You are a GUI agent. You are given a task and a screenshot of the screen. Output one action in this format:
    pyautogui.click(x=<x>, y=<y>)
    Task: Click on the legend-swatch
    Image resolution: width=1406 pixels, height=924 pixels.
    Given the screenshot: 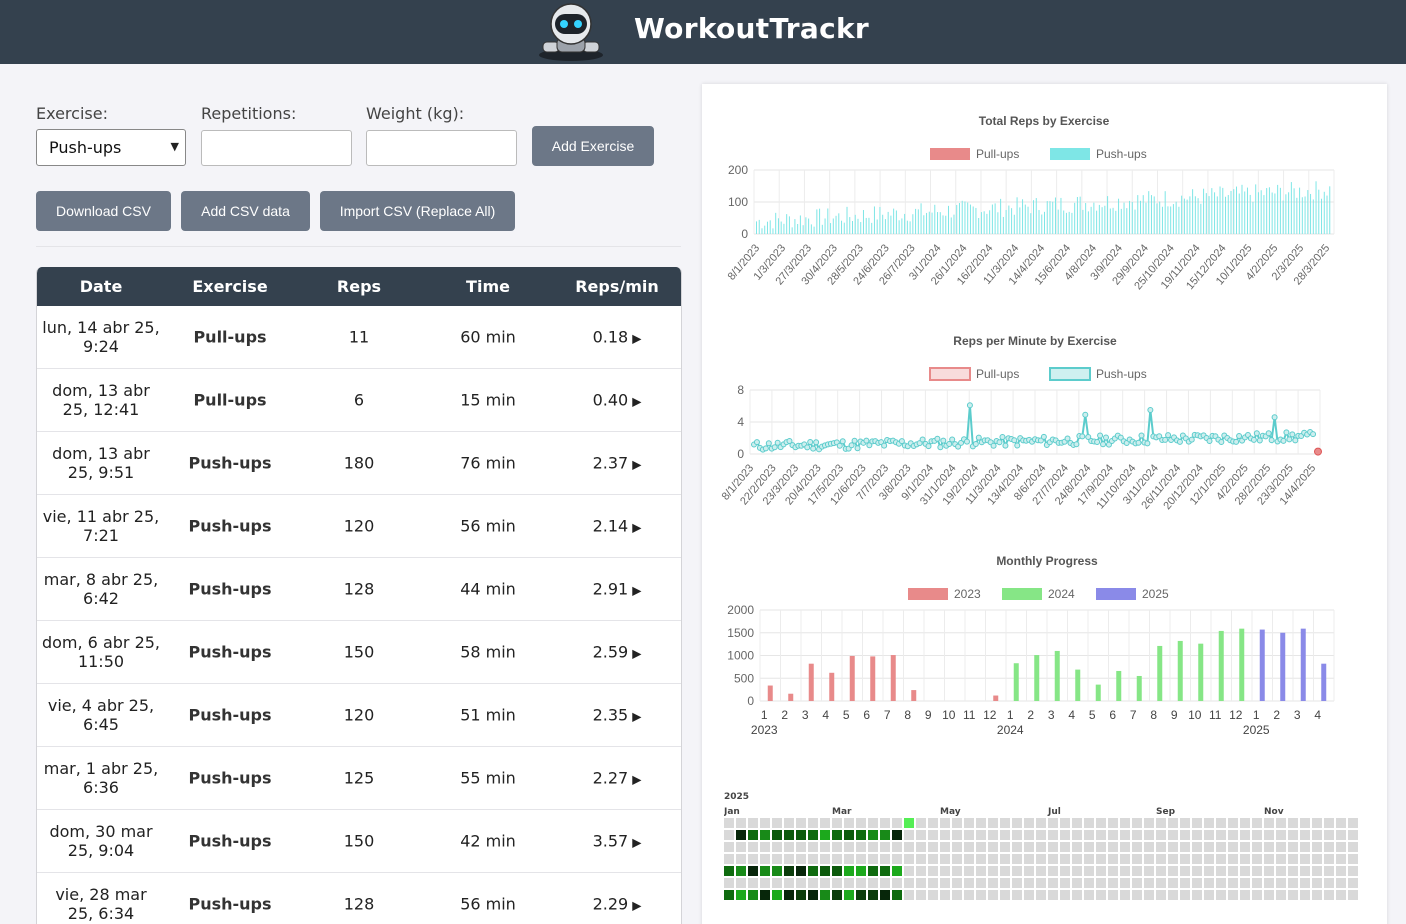 What is the action you would take?
    pyautogui.click(x=950, y=154)
    